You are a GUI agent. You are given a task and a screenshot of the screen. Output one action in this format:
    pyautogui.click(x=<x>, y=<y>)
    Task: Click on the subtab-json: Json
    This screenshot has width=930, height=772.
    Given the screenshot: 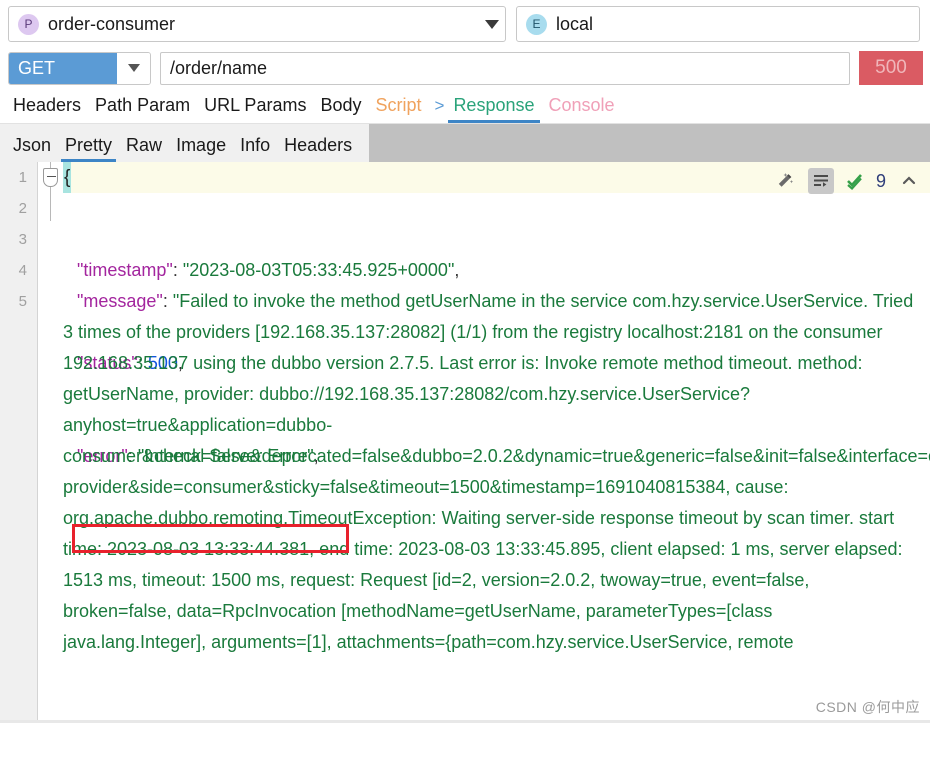 What is the action you would take?
    pyautogui.click(x=32, y=148)
    